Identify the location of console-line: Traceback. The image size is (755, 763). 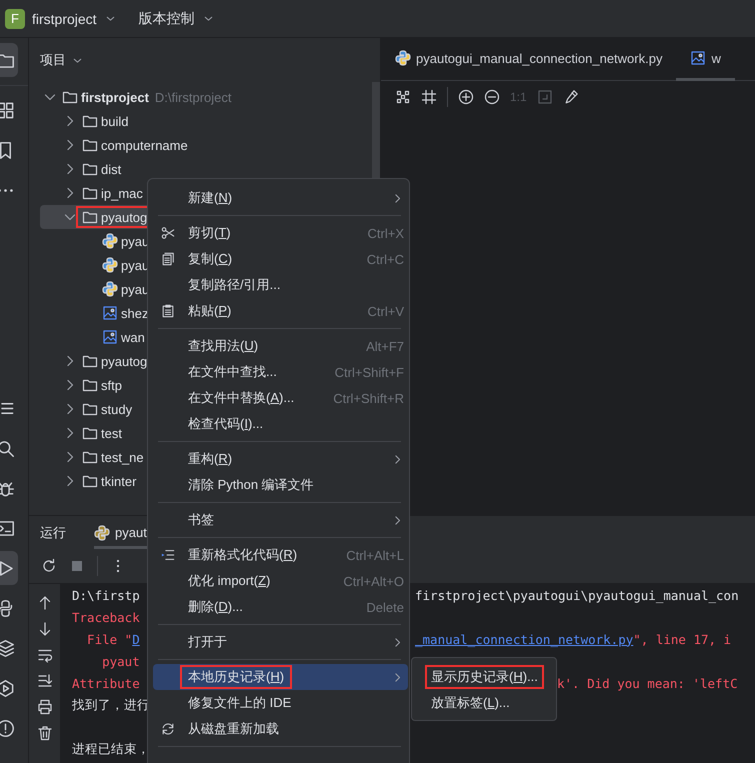
(106, 617).